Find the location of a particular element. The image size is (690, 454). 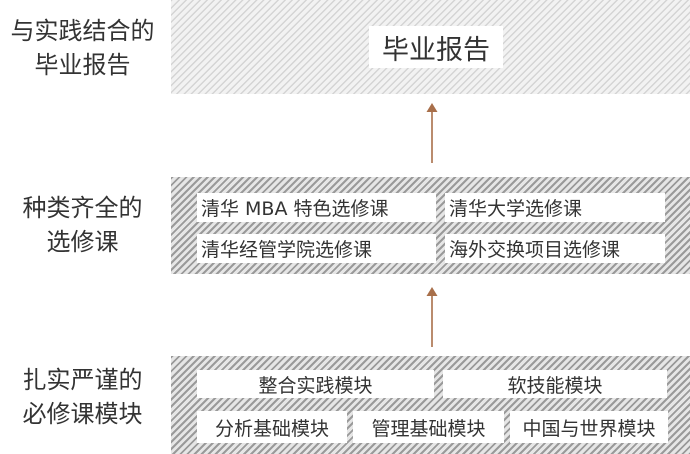

bottom-level-label-line1: 扎实严谨的 is located at coordinates (82, 380).